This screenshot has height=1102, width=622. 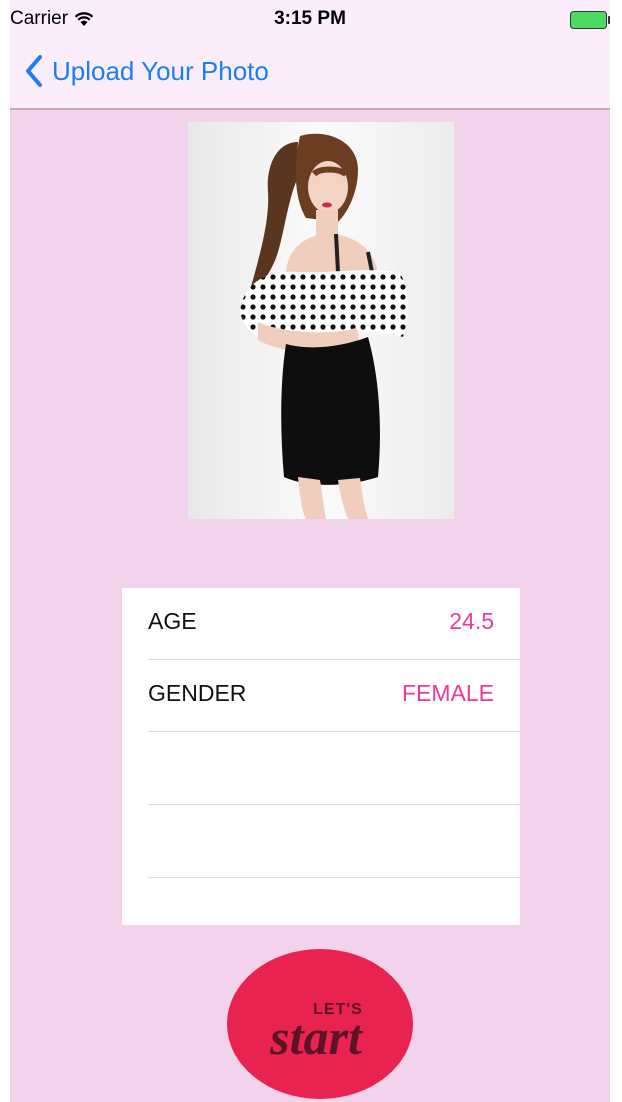 I want to click on start-button-graphic: LET'S start, so click(x=320, y=1024).